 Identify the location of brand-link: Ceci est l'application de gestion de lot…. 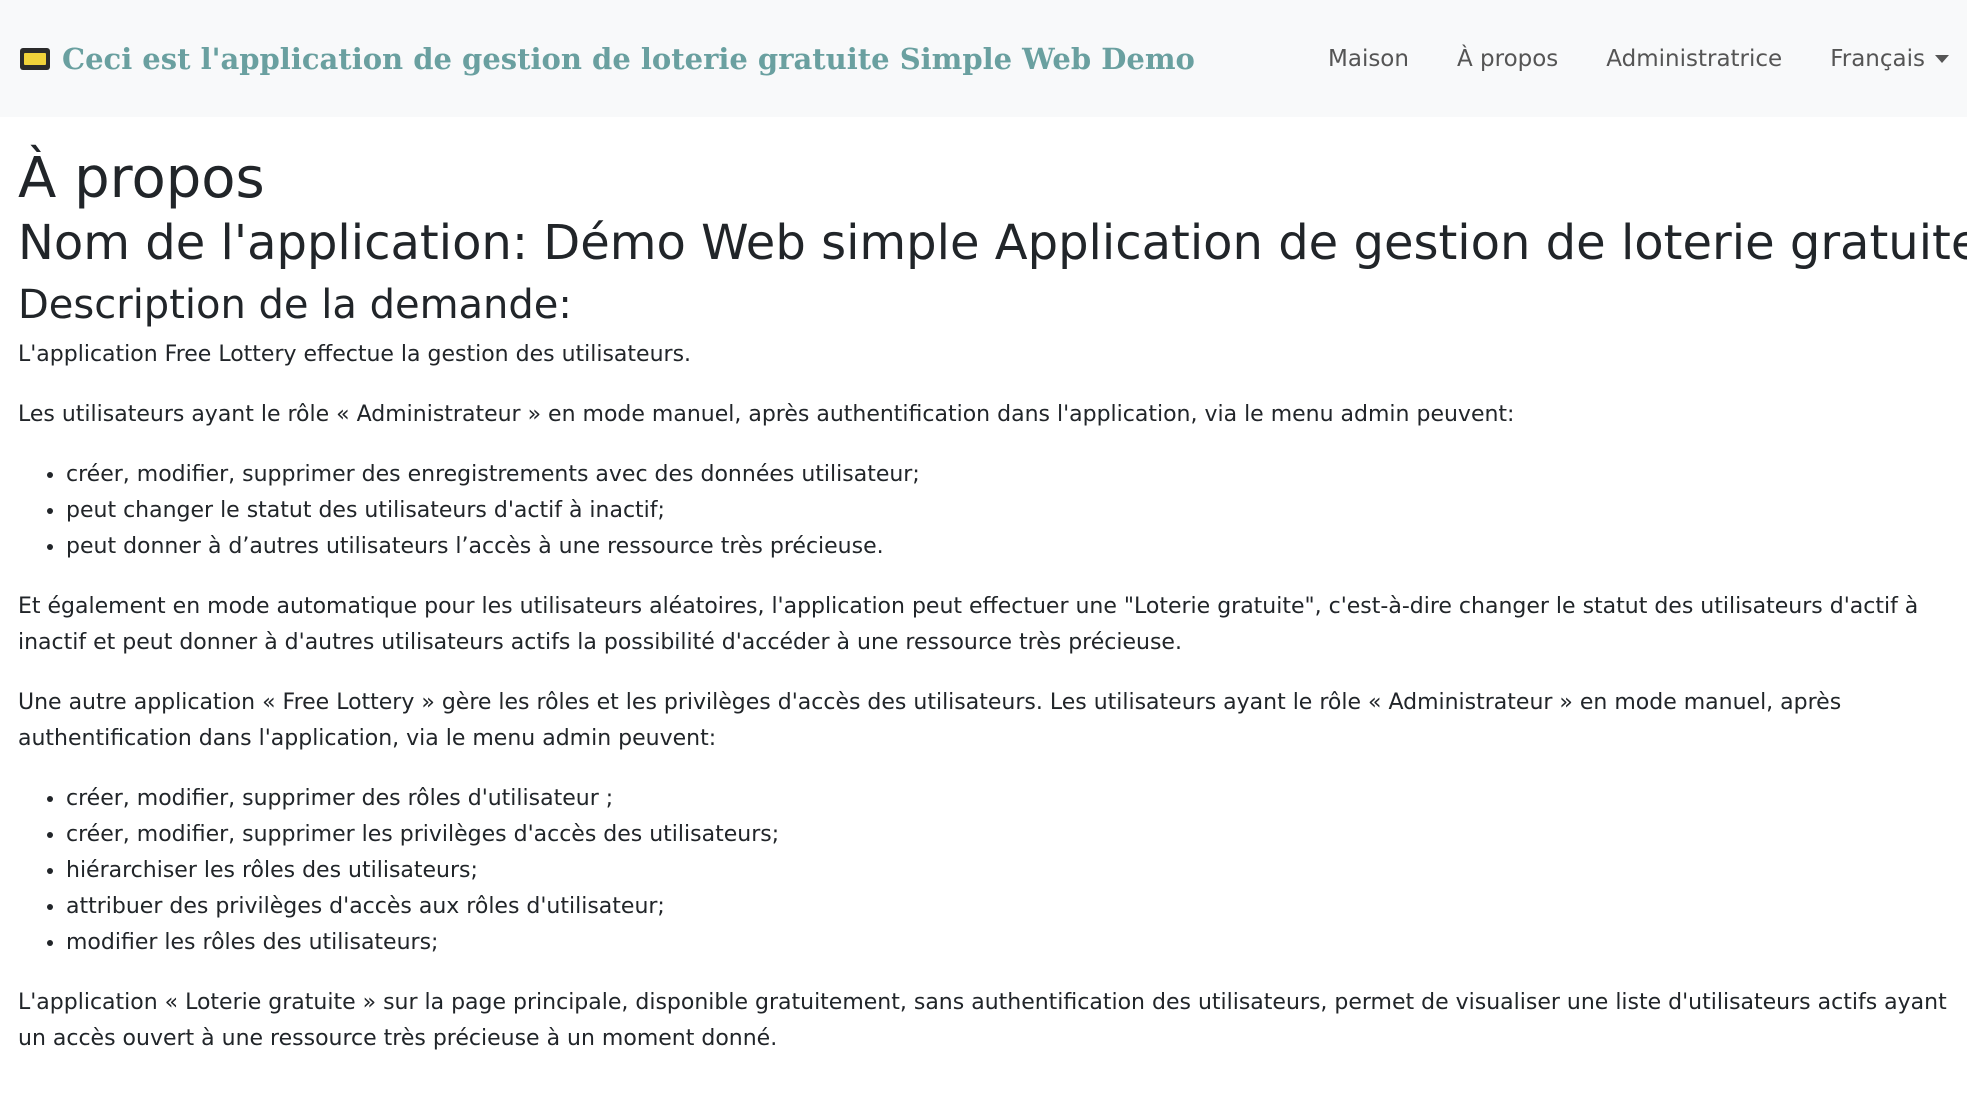
(607, 59).